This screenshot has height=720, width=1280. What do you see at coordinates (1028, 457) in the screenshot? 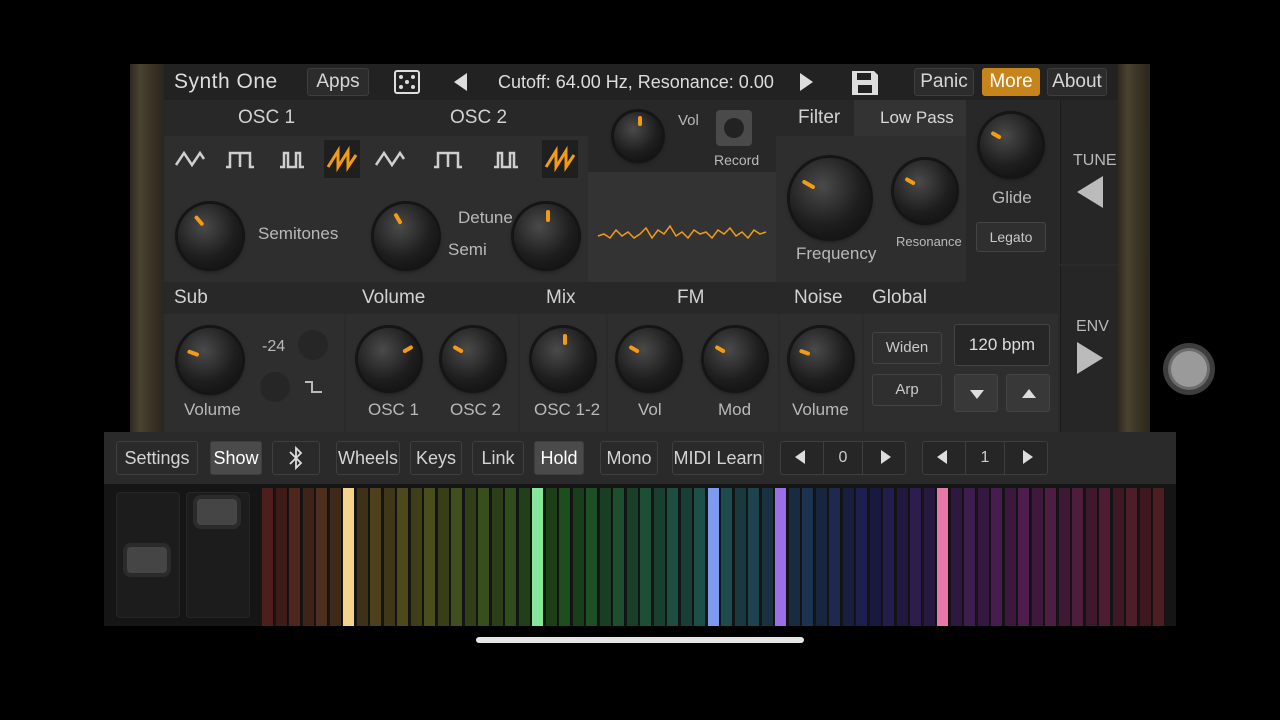
I see `channel-up-icon` at bounding box center [1028, 457].